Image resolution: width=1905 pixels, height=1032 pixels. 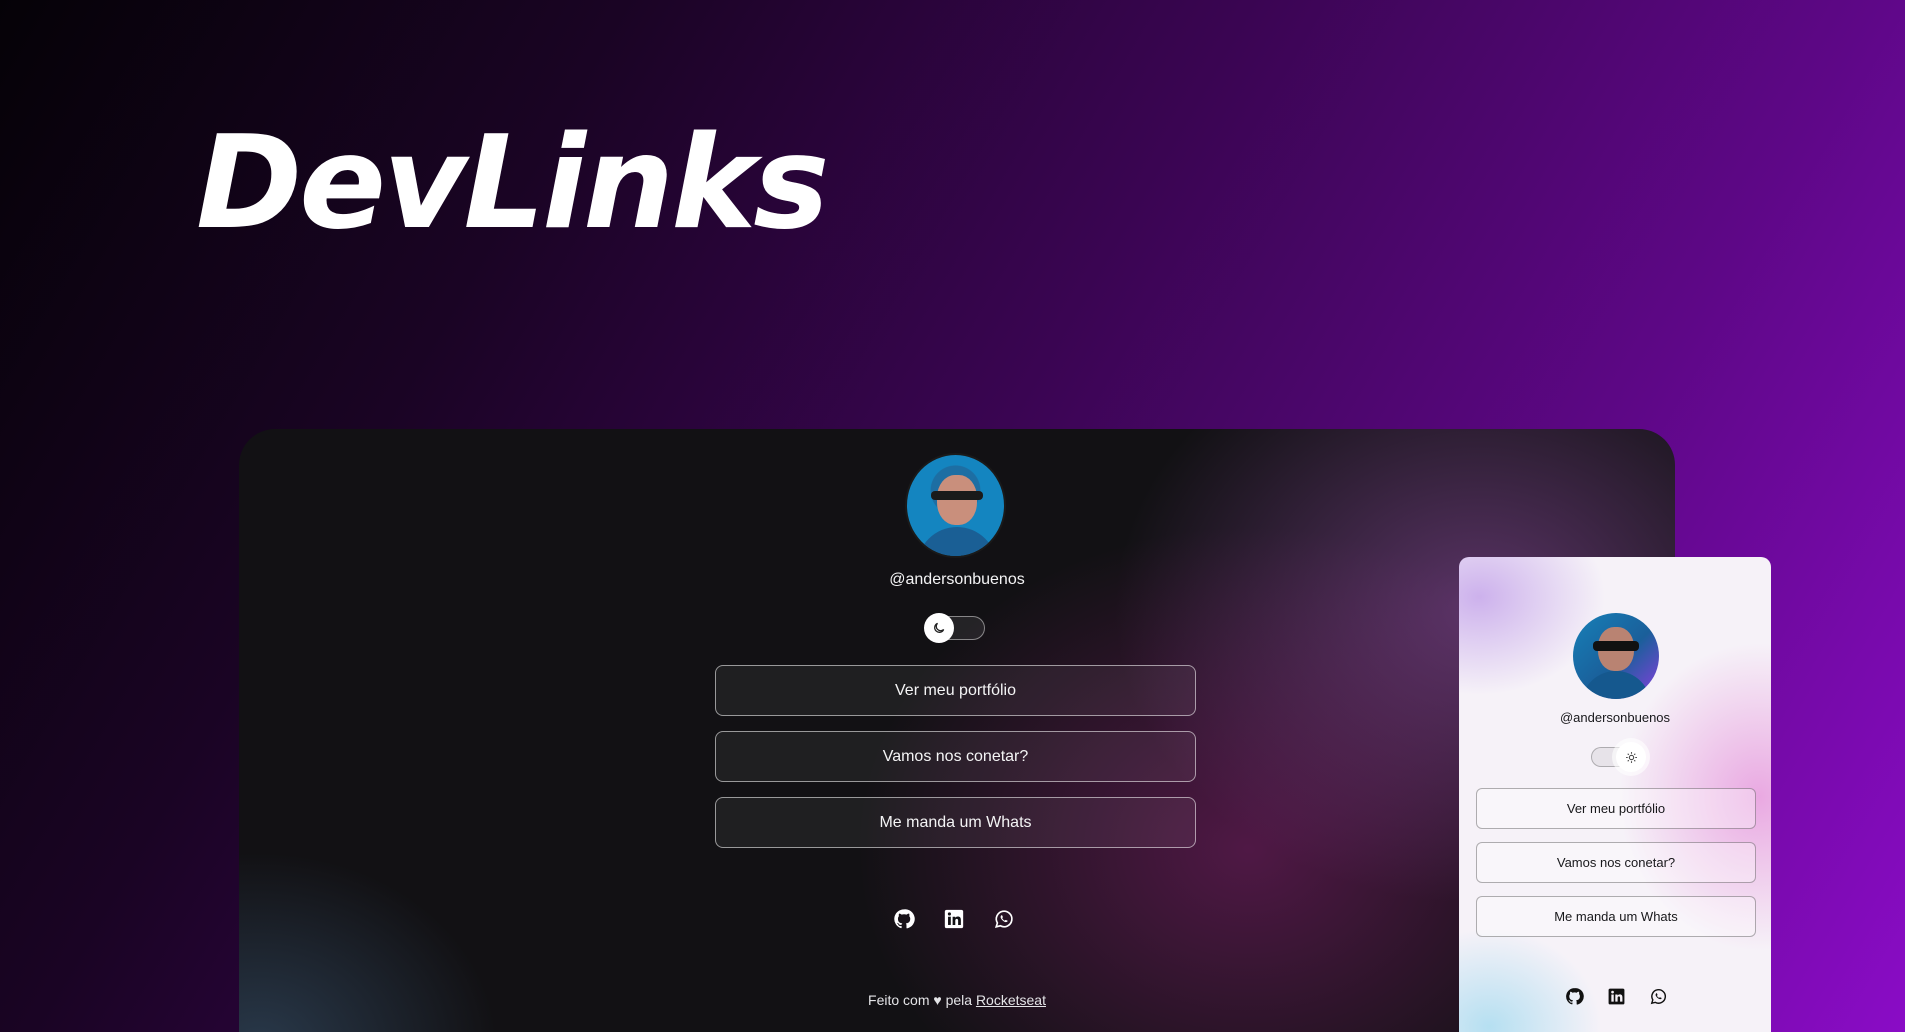 What do you see at coordinates (1631, 757) in the screenshot?
I see `sun-icon` at bounding box center [1631, 757].